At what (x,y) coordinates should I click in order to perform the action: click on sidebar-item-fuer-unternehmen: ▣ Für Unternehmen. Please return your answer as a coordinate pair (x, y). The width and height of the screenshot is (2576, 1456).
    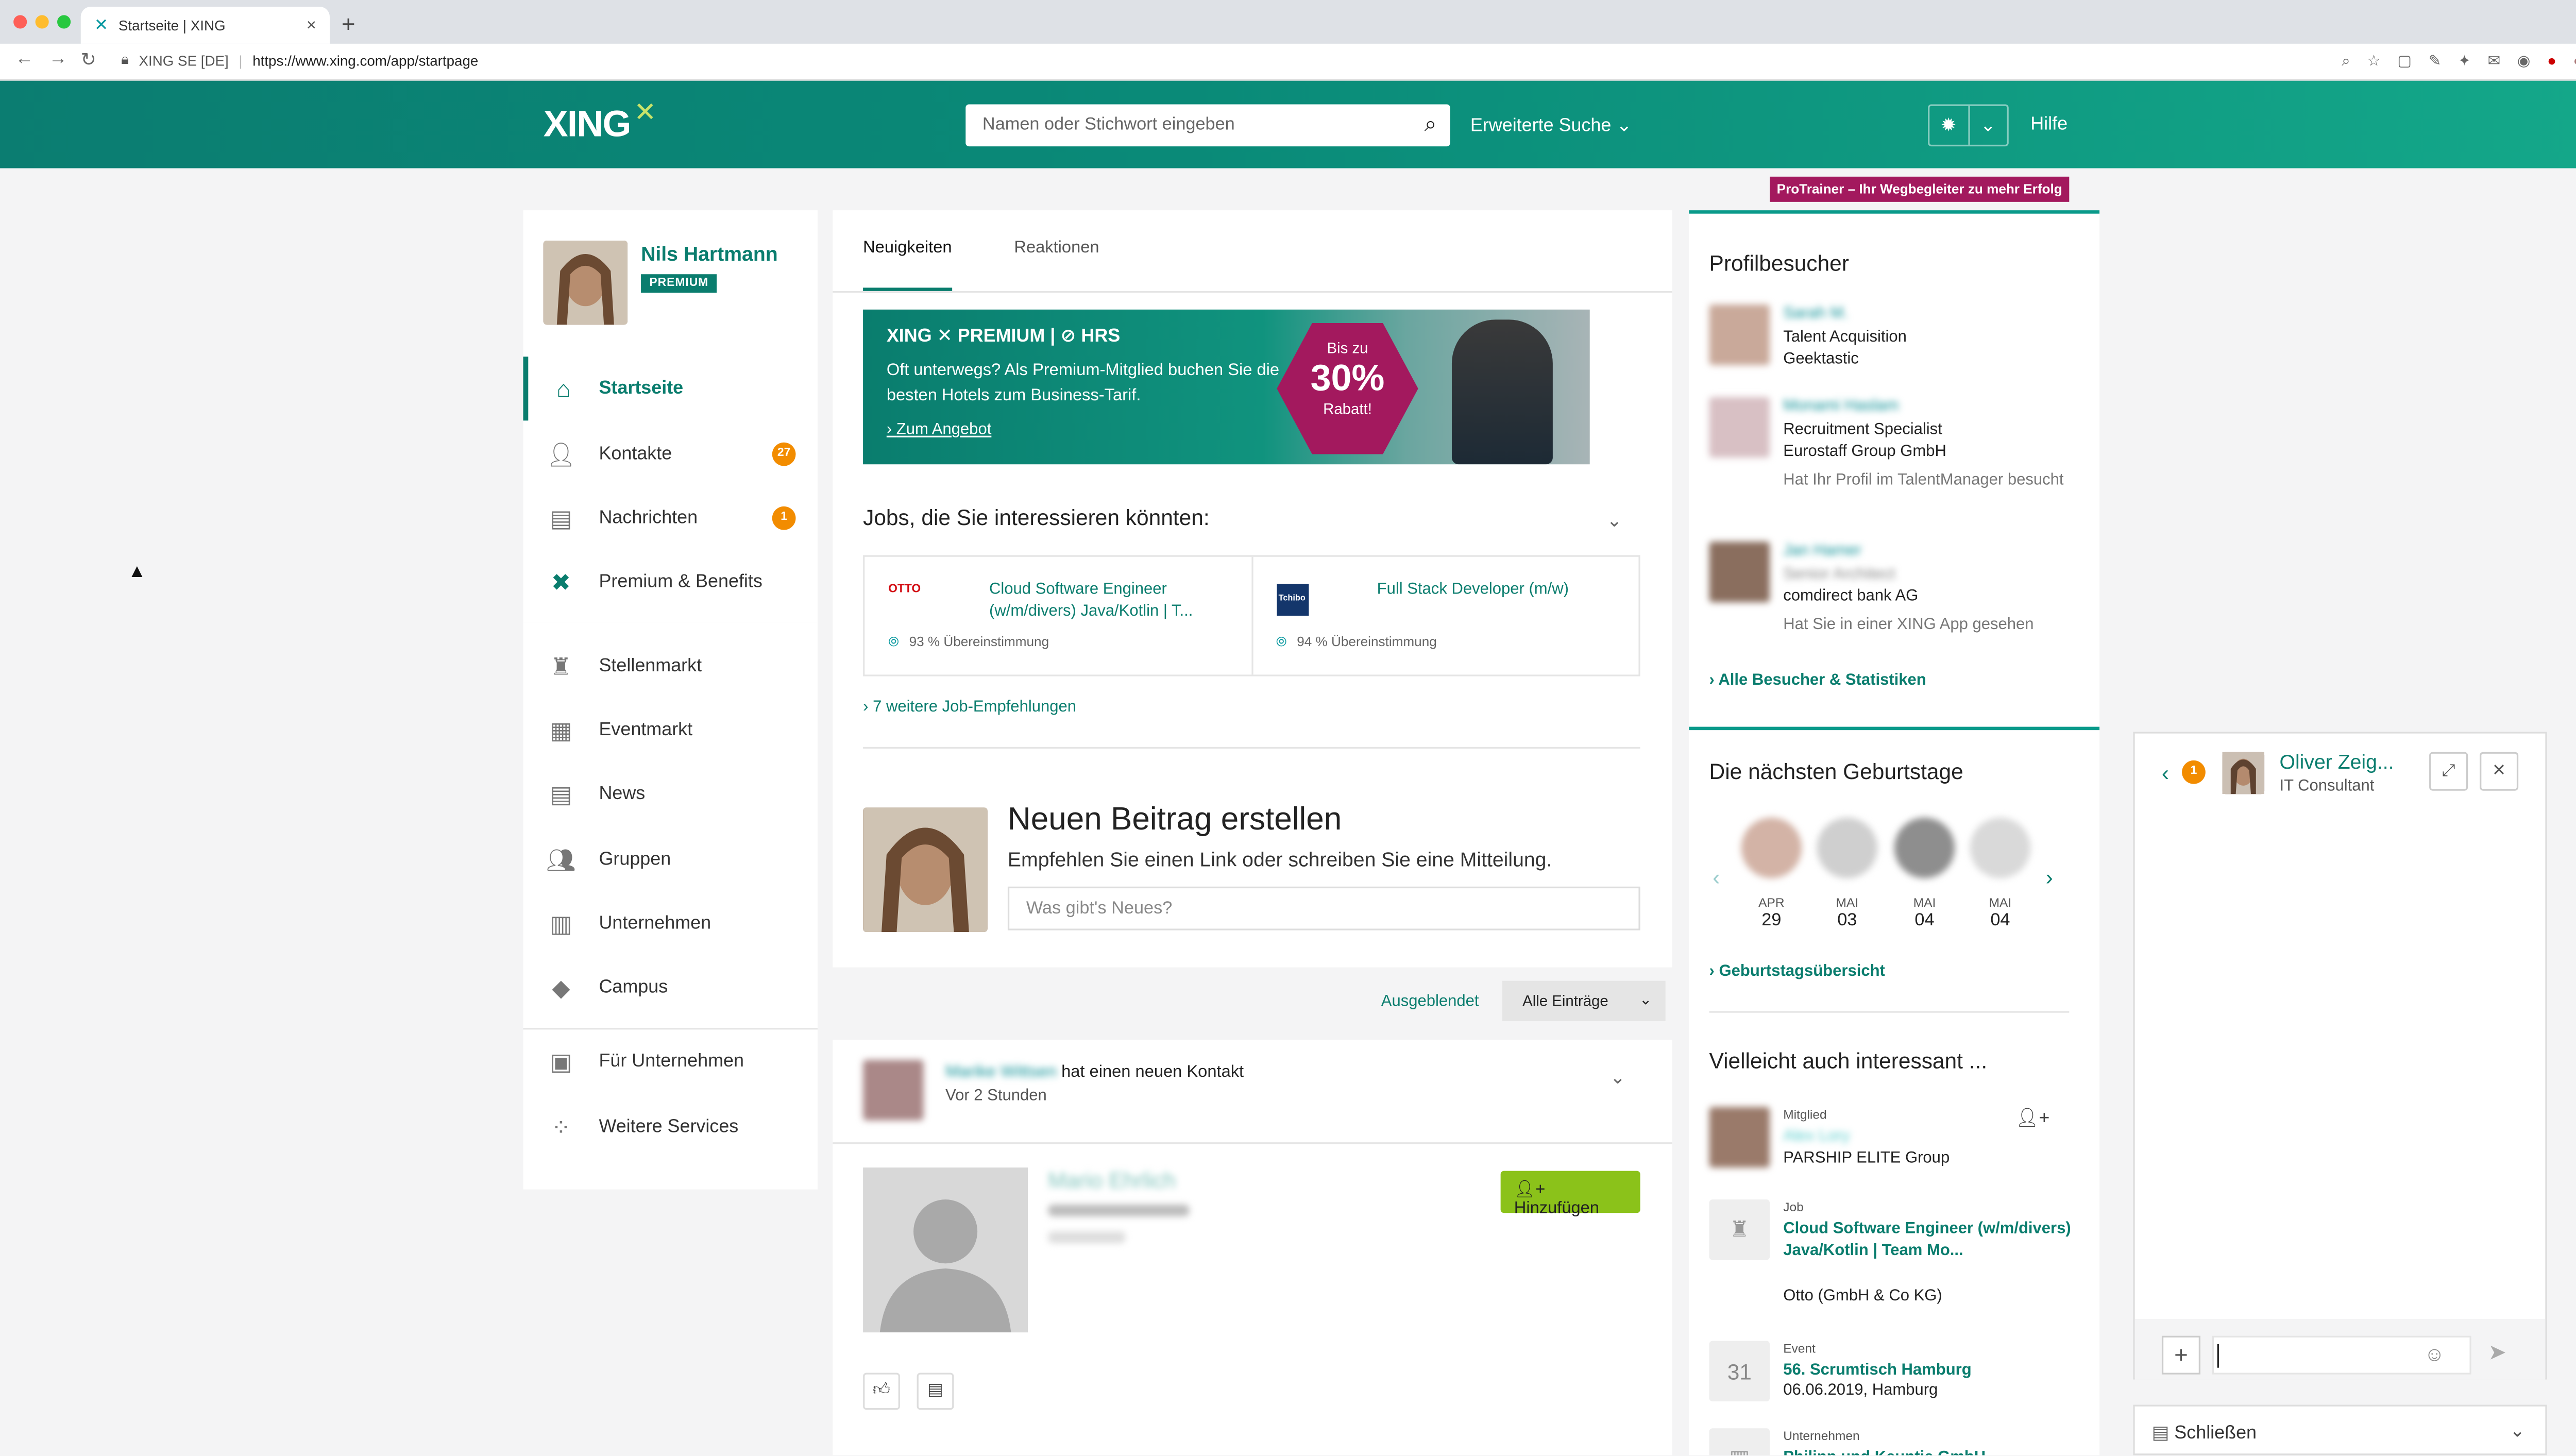
    Looking at the image, I should click on (671, 1061).